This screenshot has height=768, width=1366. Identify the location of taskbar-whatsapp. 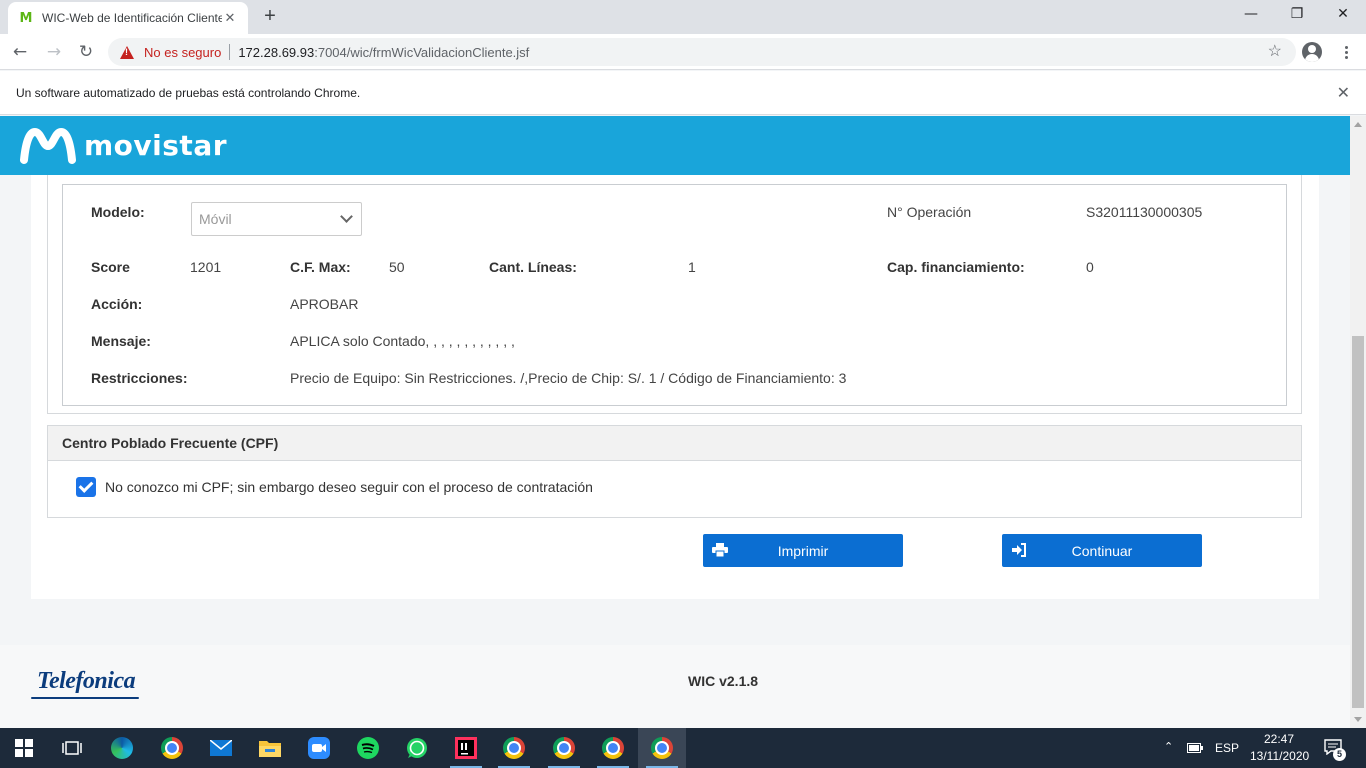
(417, 748).